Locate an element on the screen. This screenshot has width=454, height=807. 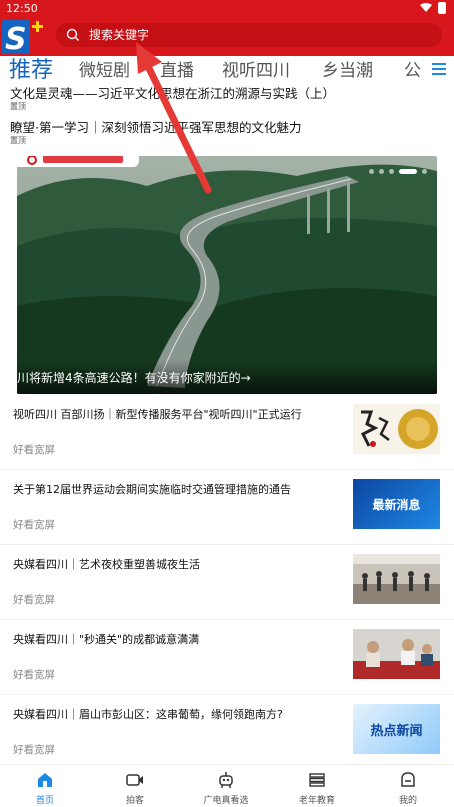
nav-elderly-edu: 老年教育 is located at coordinates (317, 788).